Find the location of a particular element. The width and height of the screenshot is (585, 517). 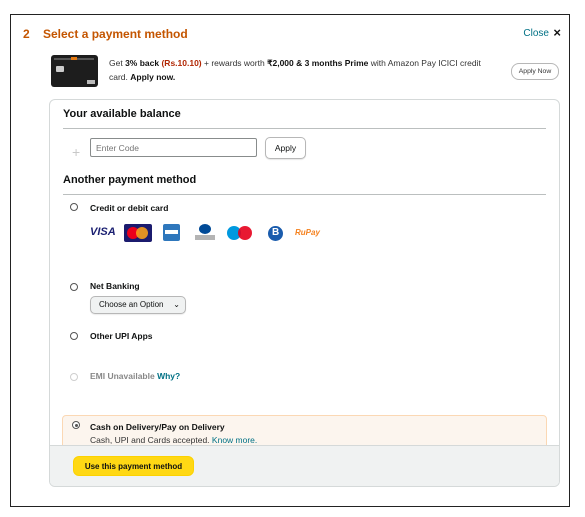

diners-club-icon is located at coordinates (205, 233).